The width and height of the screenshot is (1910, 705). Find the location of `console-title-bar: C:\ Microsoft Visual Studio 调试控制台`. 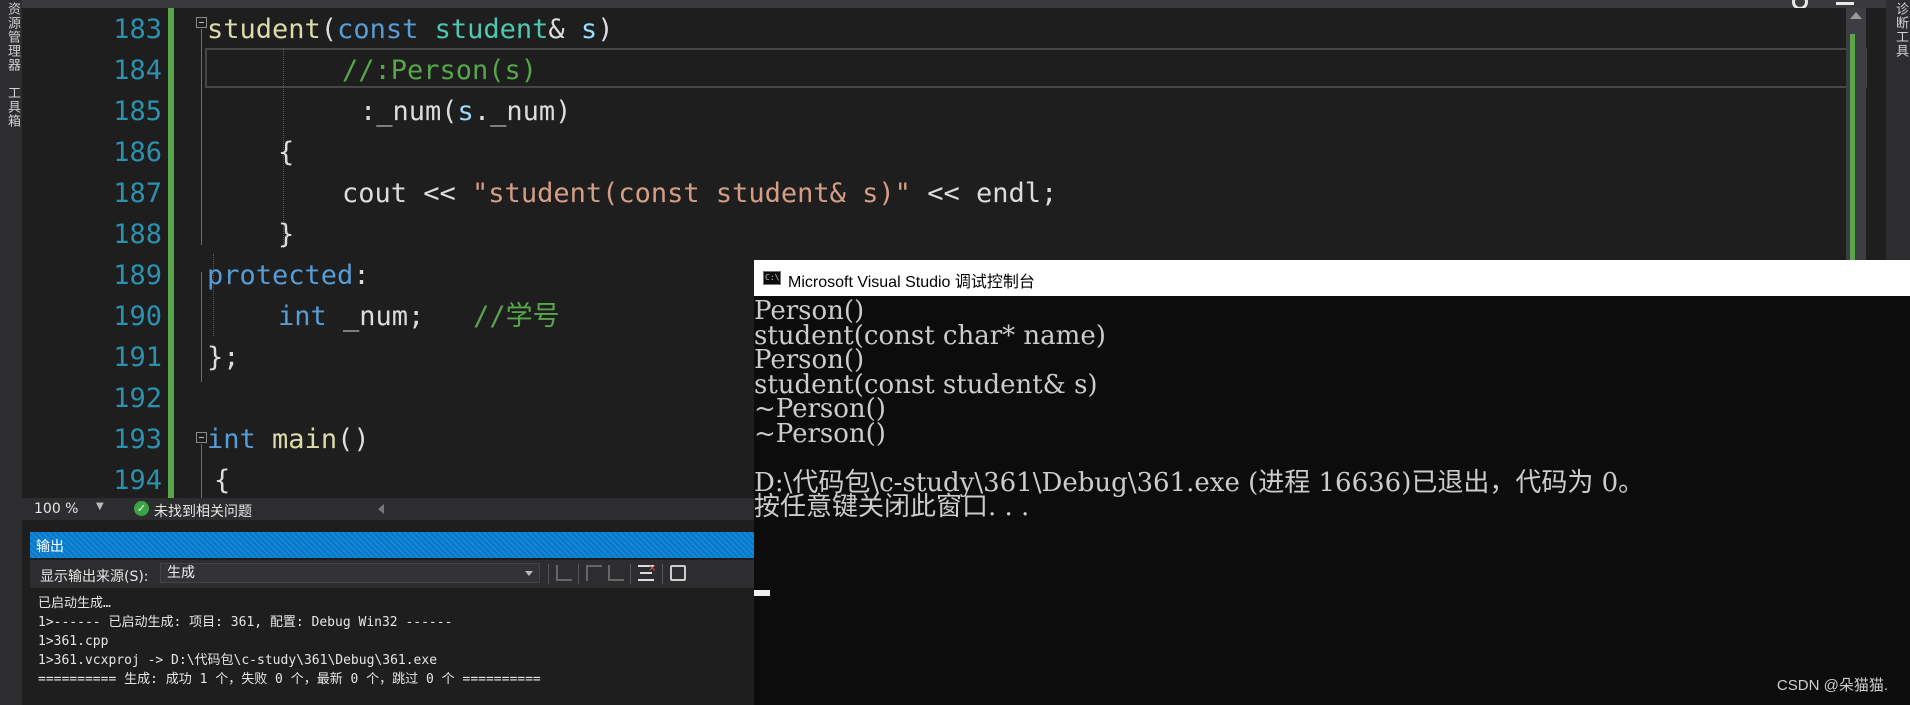

console-title-bar: C:\ Microsoft Visual Studio 调试控制台 is located at coordinates (1332, 278).